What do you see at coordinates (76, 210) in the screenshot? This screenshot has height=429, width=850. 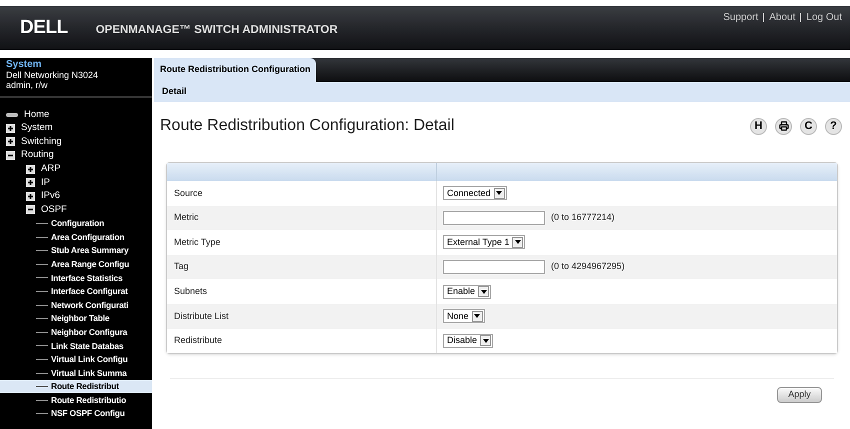 I see `tree-item: OSPF` at bounding box center [76, 210].